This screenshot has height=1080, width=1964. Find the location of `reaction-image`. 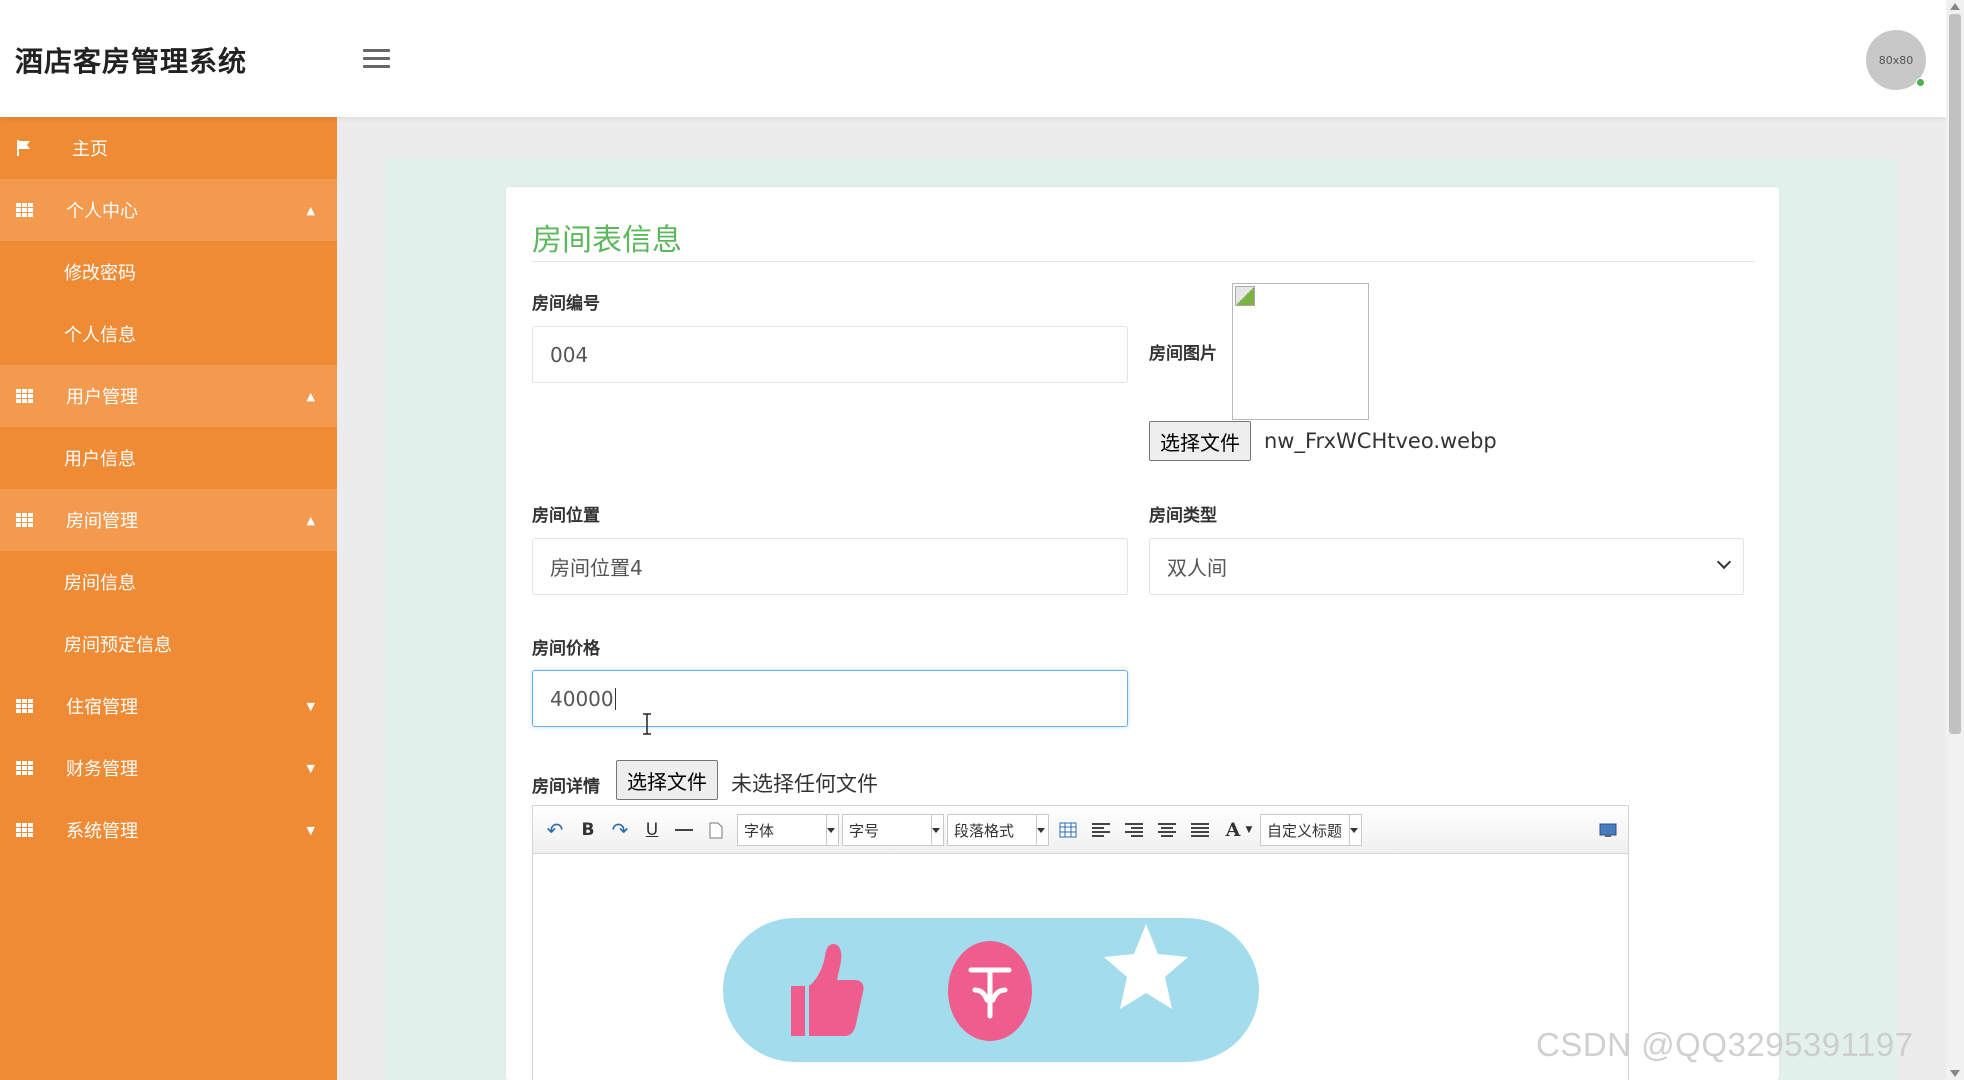

reaction-image is located at coordinates (991, 990).